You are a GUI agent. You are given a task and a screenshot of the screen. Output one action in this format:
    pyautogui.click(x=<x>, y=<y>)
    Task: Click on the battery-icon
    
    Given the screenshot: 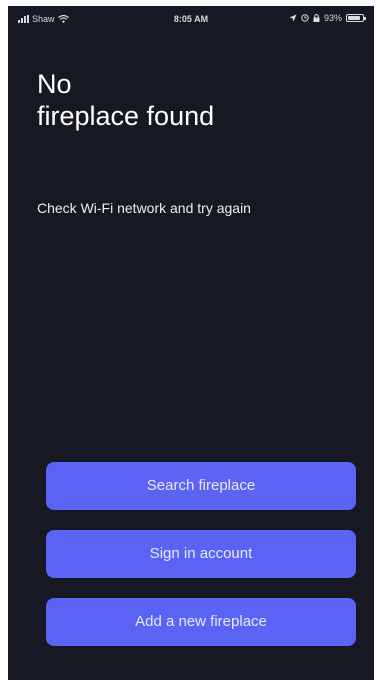 What is the action you would take?
    pyautogui.click(x=356, y=18)
    